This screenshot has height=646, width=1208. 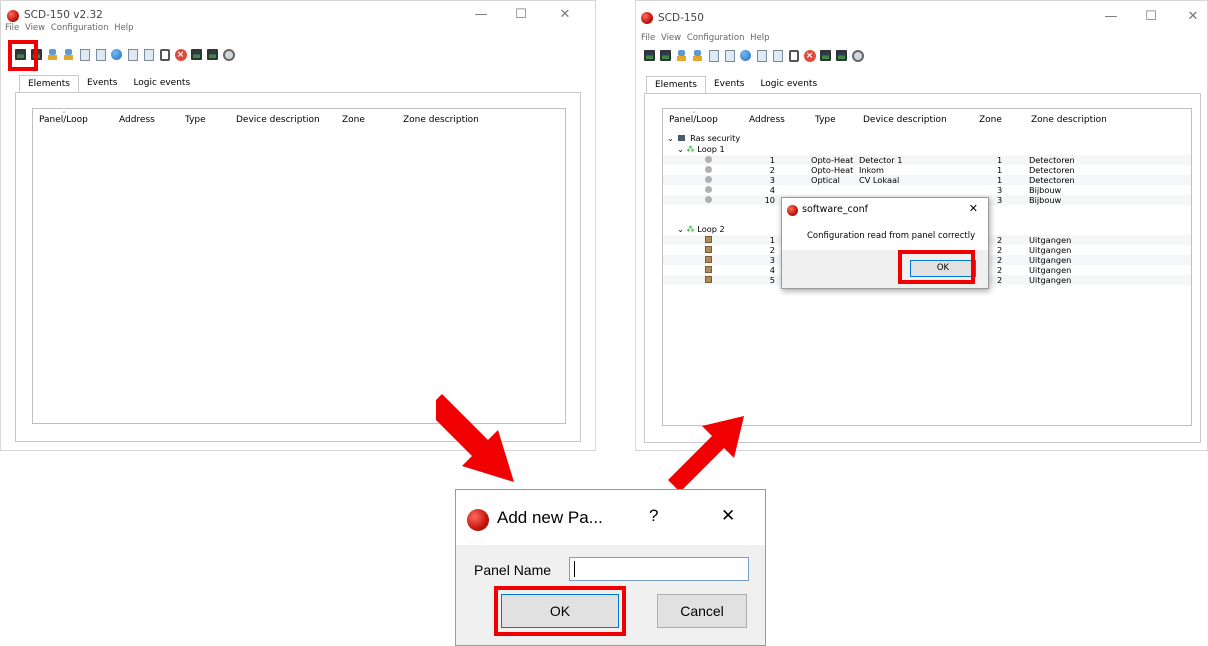 What do you see at coordinates (653, 516) in the screenshot?
I see `help-icon: ?` at bounding box center [653, 516].